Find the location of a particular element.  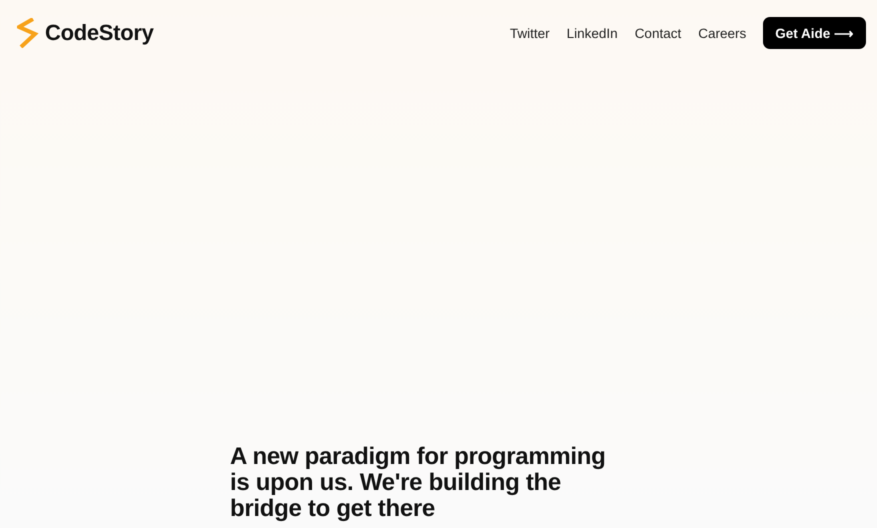

brand-name: CodeStory is located at coordinates (99, 33).